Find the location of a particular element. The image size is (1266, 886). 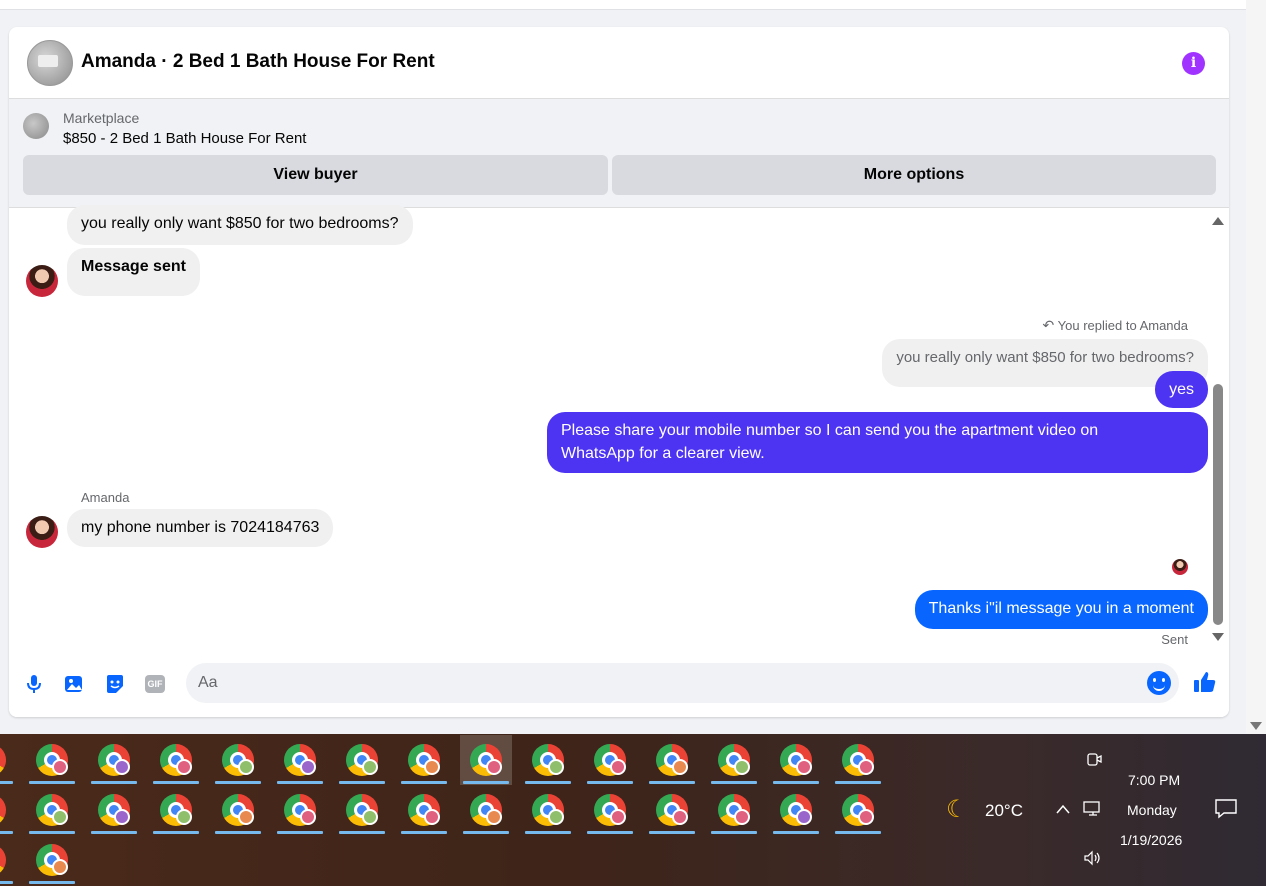

message-scrollbar is located at coordinates (1218, 432).